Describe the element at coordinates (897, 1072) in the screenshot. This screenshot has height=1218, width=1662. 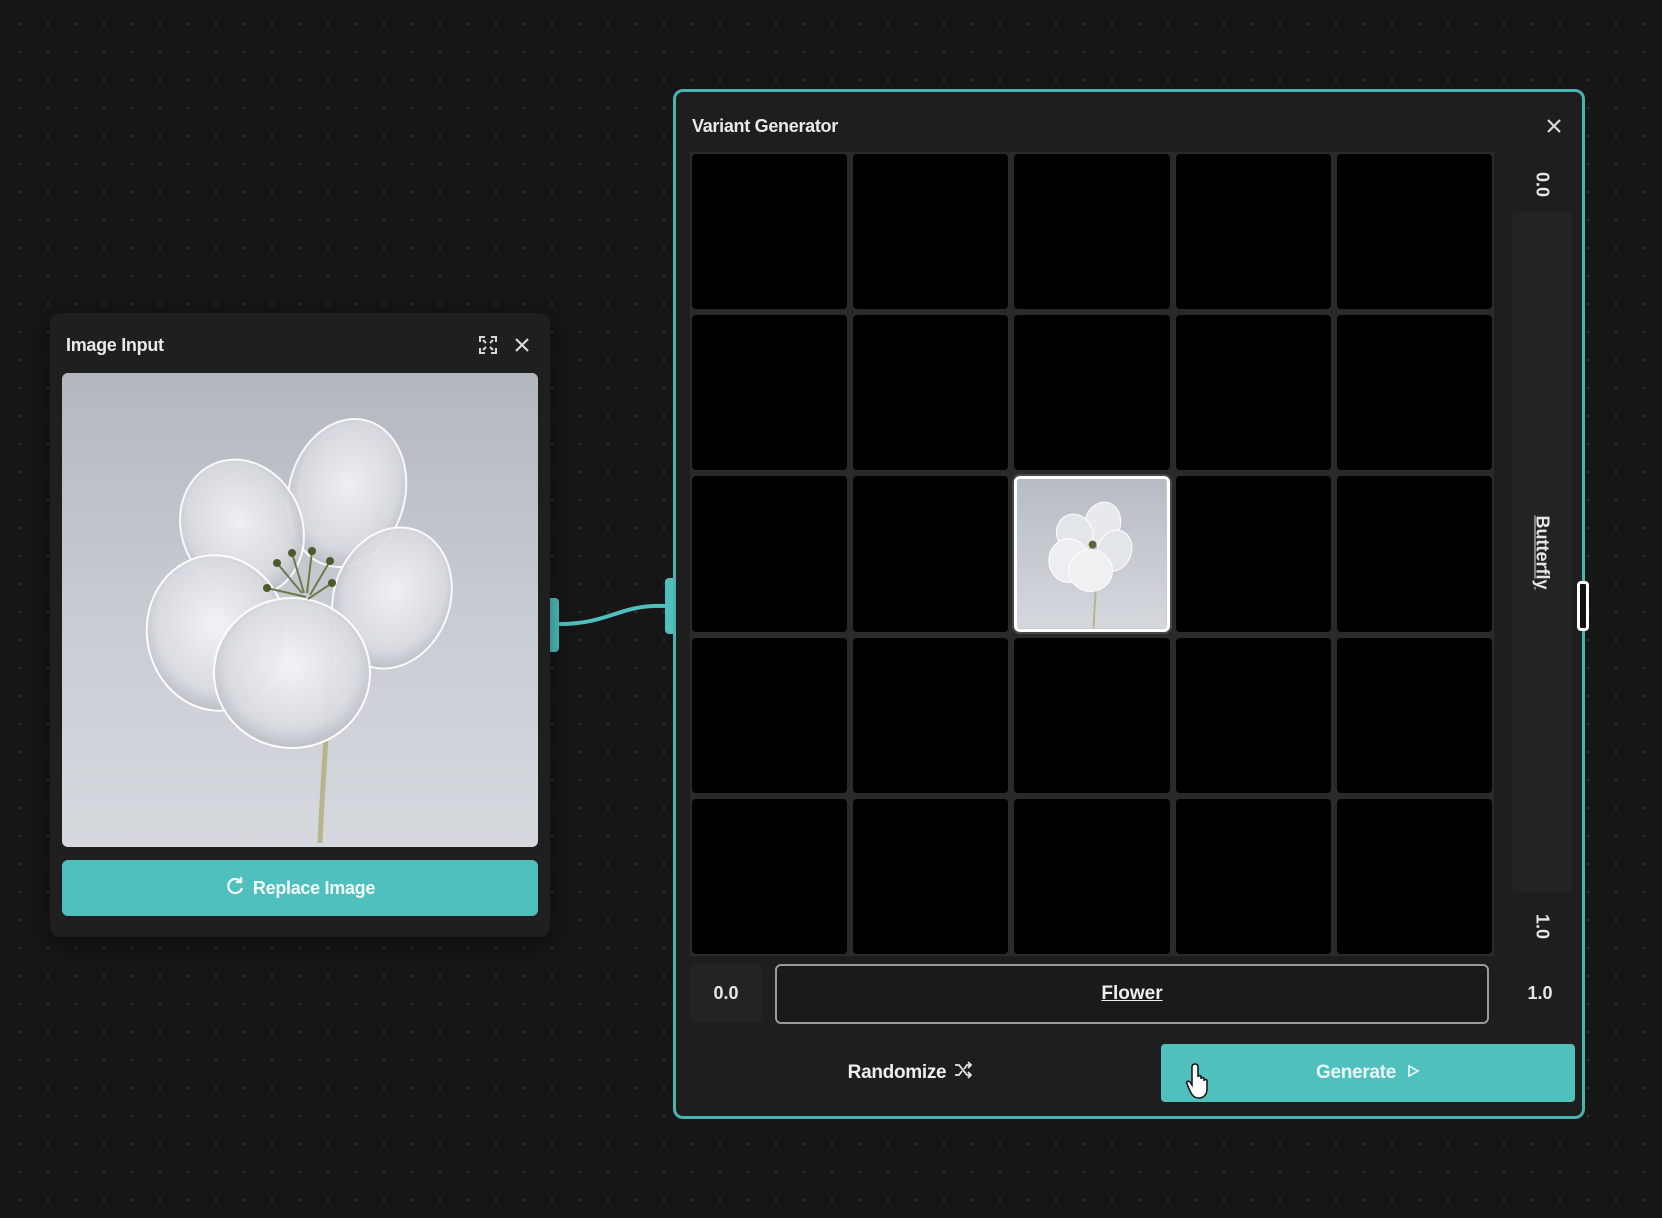
I see `randomize-label: Randomize` at that location.